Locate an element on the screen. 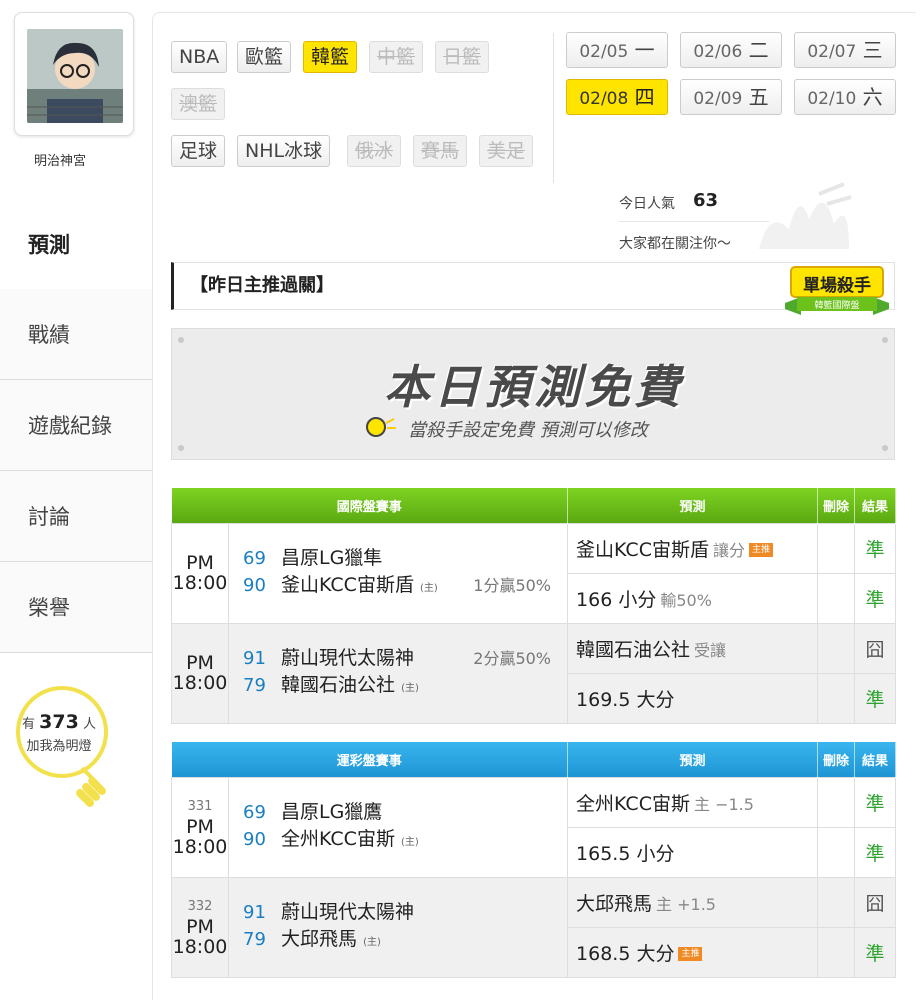 The width and height of the screenshot is (923, 1000). league-tag-euro: 歐籃 is located at coordinates (264, 57).